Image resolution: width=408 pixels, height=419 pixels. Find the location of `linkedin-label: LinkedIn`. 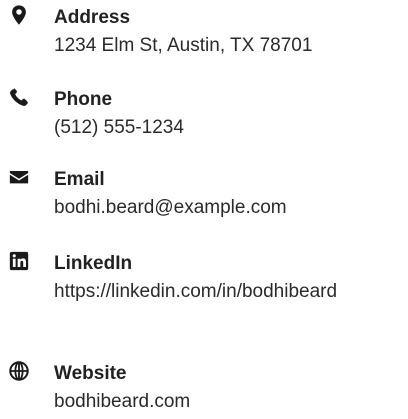

linkedin-label: LinkedIn is located at coordinates (93, 263).